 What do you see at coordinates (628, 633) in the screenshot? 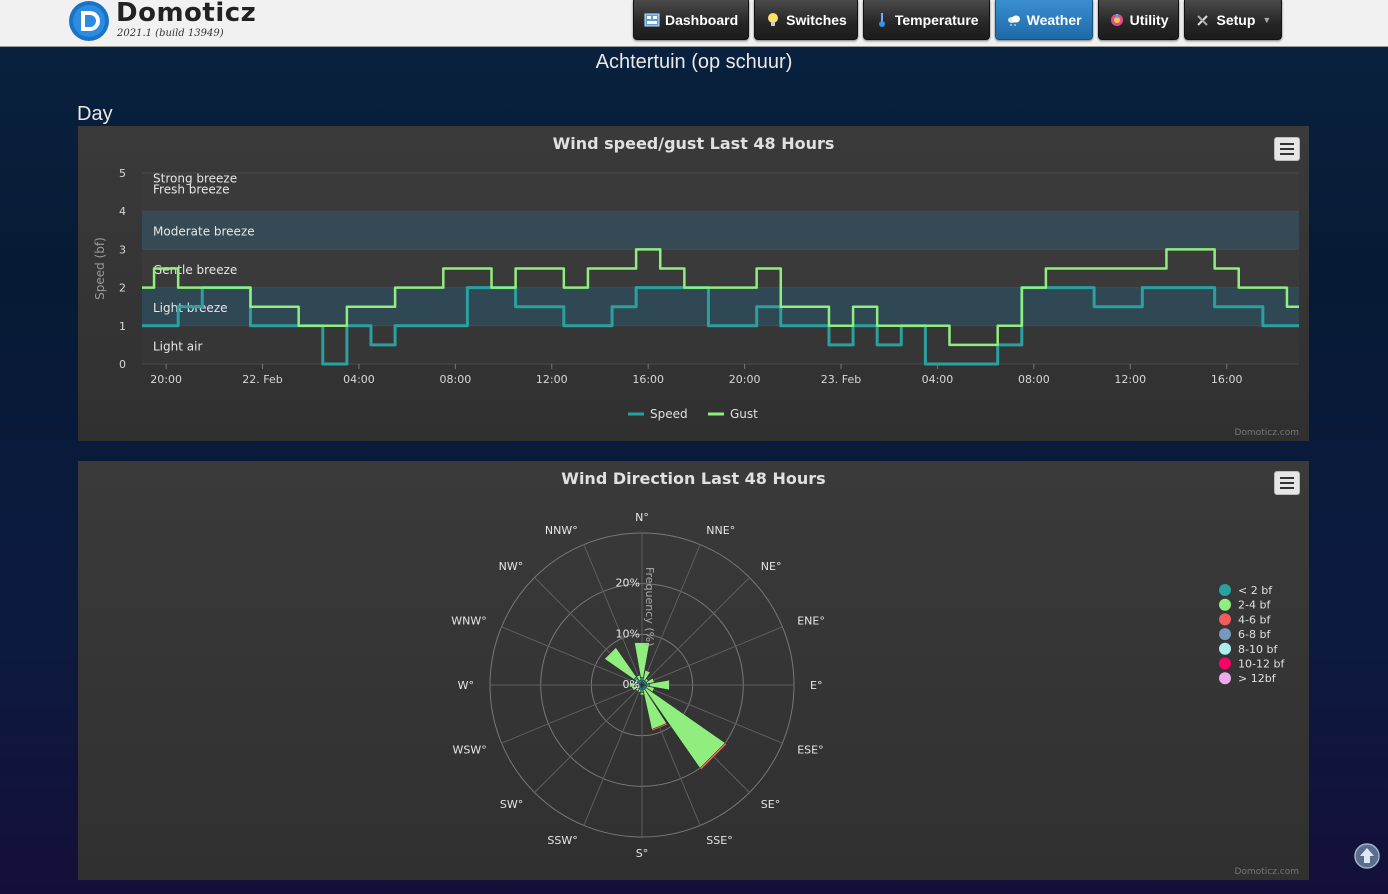
I see `radial-tick-label: 10%` at bounding box center [628, 633].